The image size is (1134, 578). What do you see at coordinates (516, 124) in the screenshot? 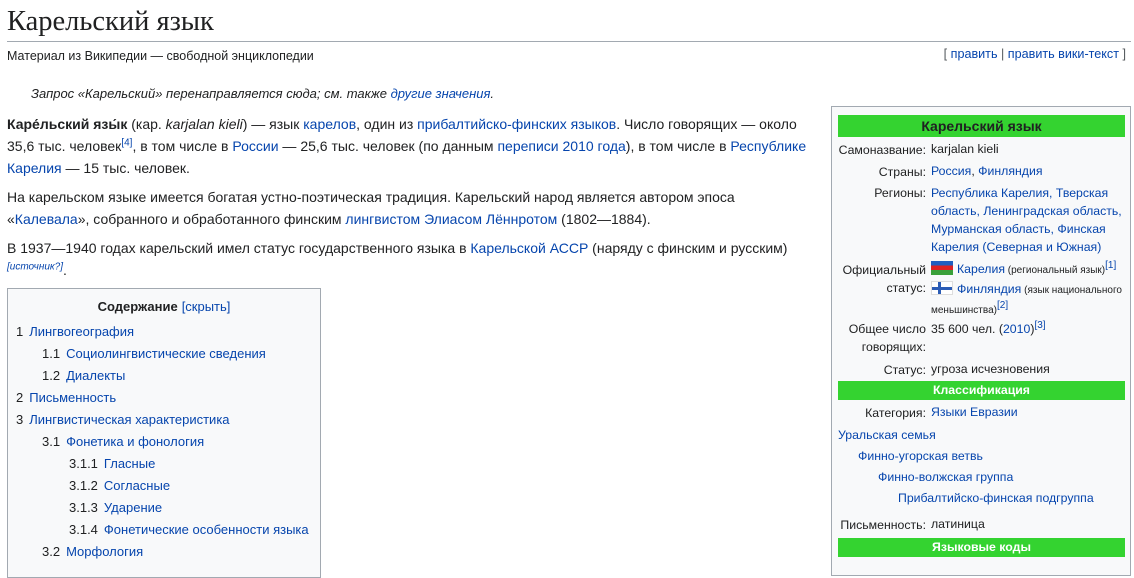
I see `link-baltic-finnic: прибалтийско-финских языков` at bounding box center [516, 124].